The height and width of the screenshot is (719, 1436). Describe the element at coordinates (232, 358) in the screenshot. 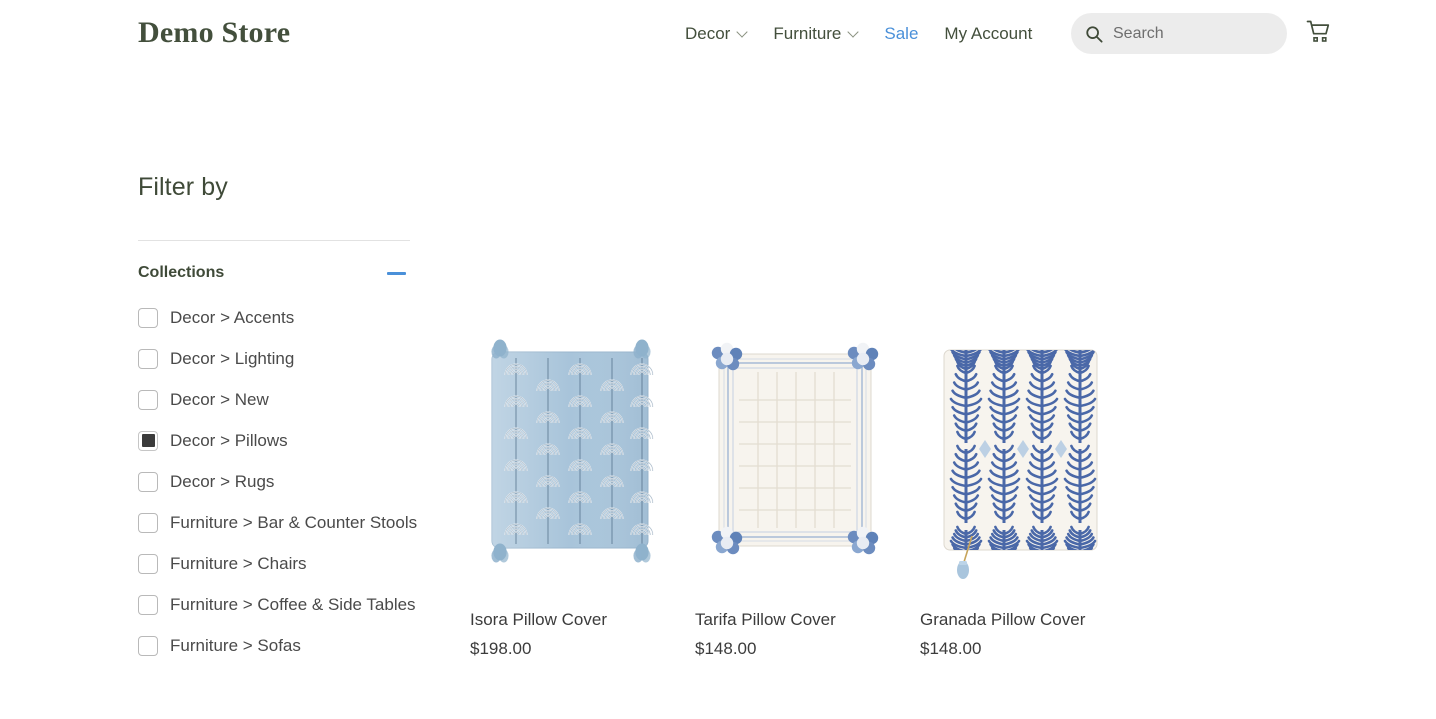

I see `filter-option-label: Decor > Lighting` at that location.